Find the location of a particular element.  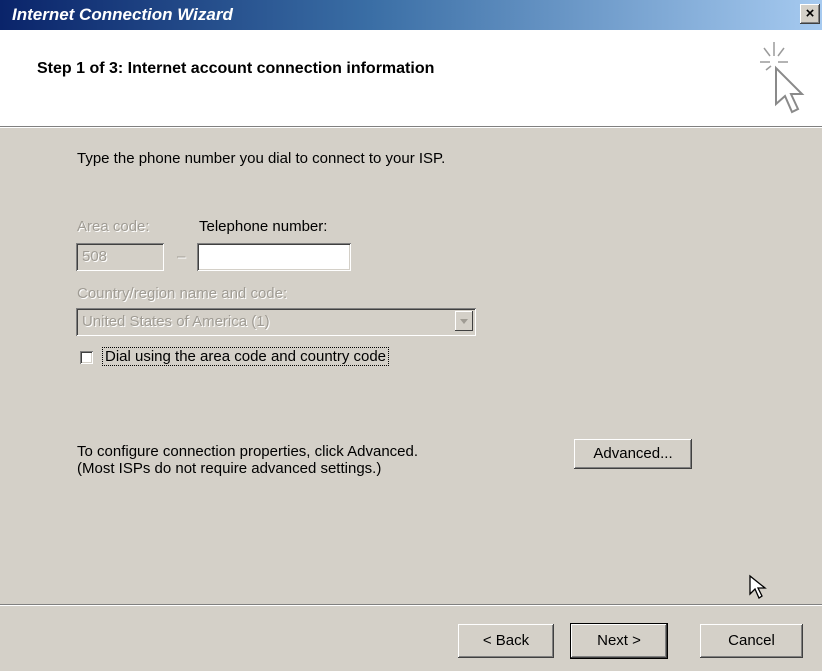

close-button: × is located at coordinates (810, 14).